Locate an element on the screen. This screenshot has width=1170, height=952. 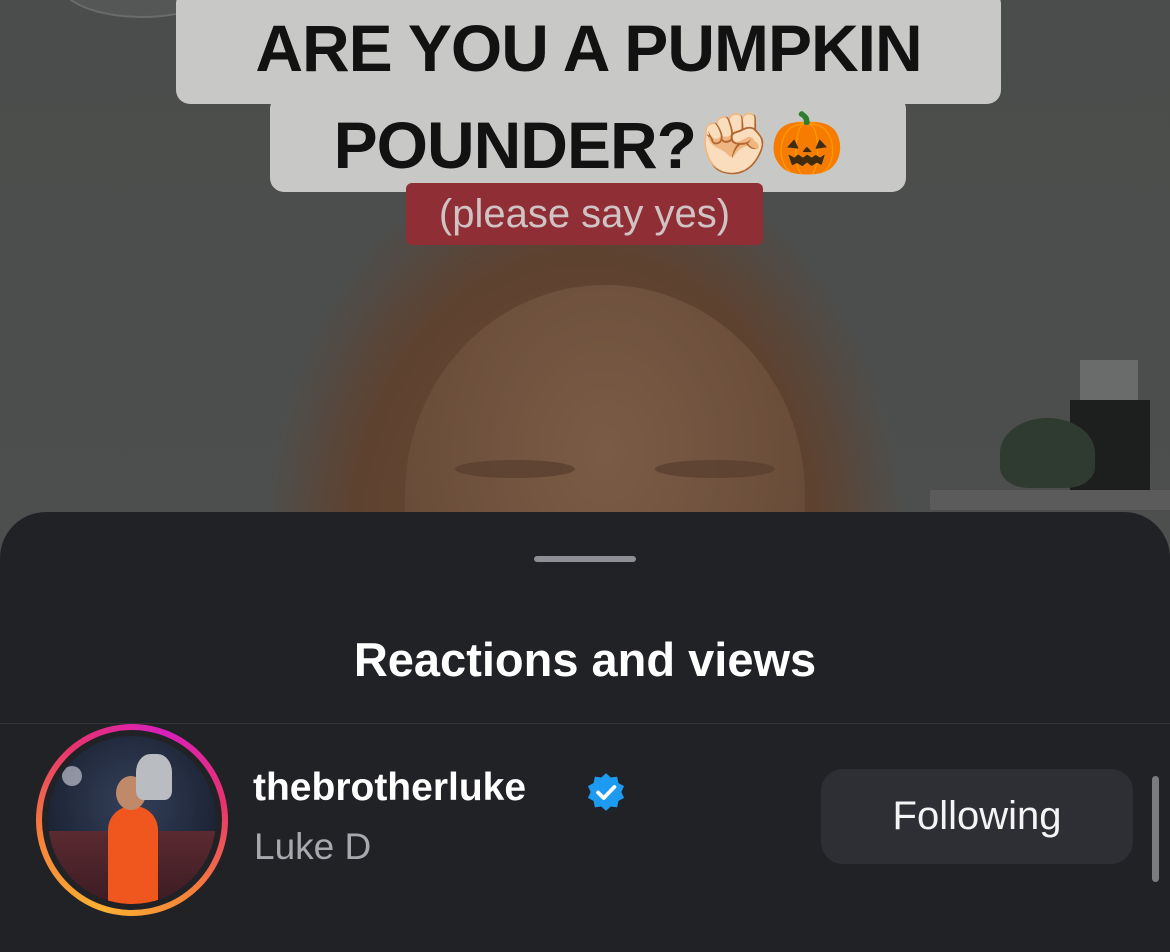
pumpkin-emoji-icon: 🎃 is located at coordinates (807, 143).